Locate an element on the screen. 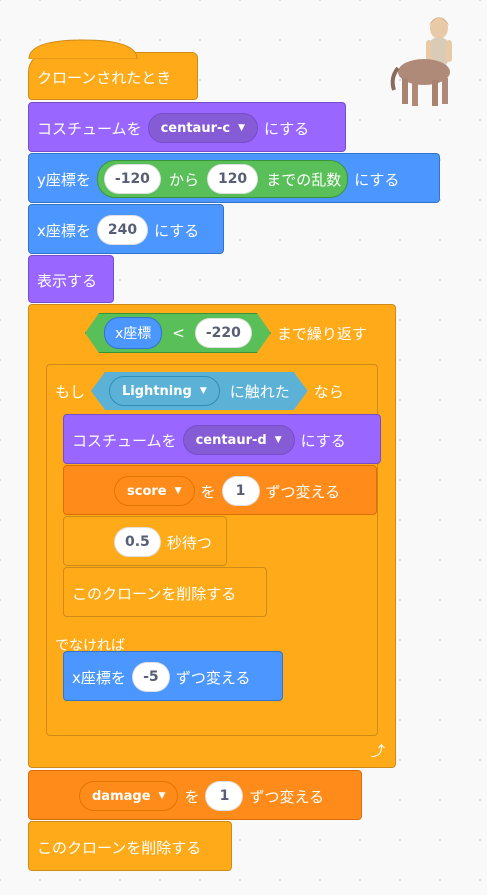 The height and width of the screenshot is (895, 487). delete-clone-label-2: このクローンを削除する is located at coordinates (119, 847).